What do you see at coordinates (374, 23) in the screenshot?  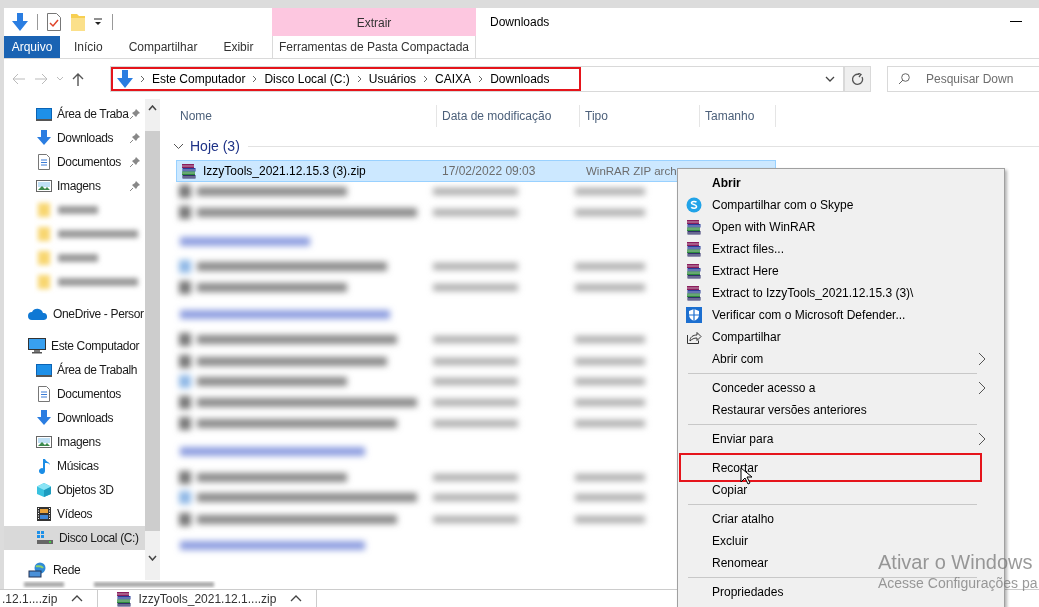 I see `contextual-tab-title: Extrair` at bounding box center [374, 23].